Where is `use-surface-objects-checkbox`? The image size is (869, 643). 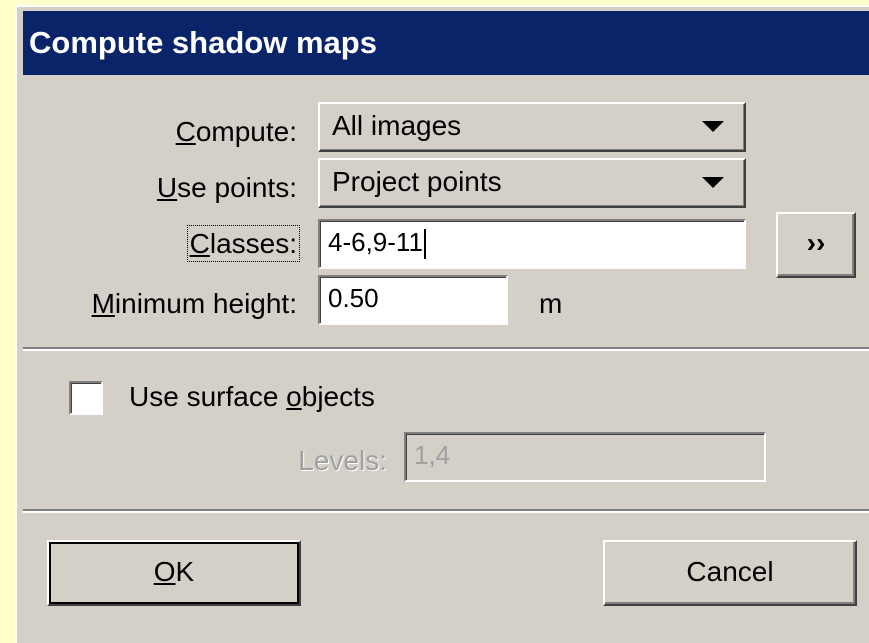
use-surface-objects-checkbox is located at coordinates (86, 398).